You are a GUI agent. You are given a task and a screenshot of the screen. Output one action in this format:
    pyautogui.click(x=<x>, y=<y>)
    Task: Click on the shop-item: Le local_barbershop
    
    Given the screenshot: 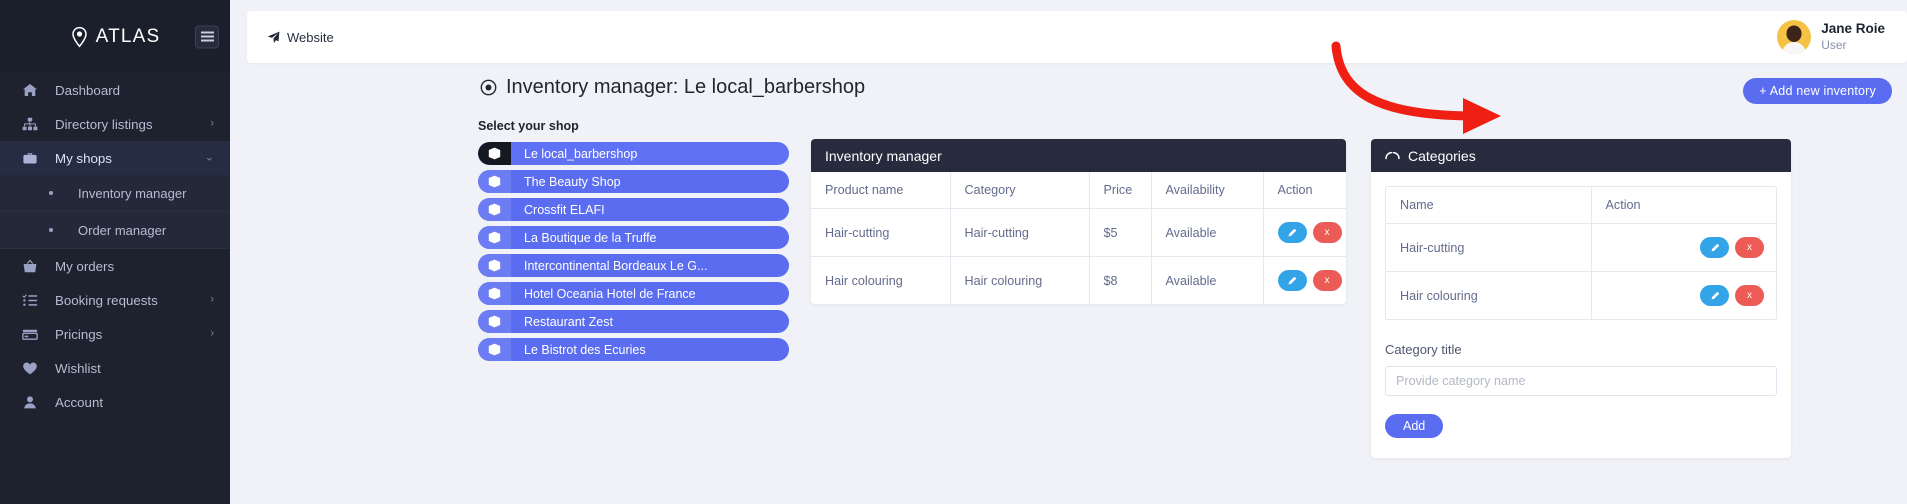 What is the action you would take?
    pyautogui.click(x=633, y=153)
    